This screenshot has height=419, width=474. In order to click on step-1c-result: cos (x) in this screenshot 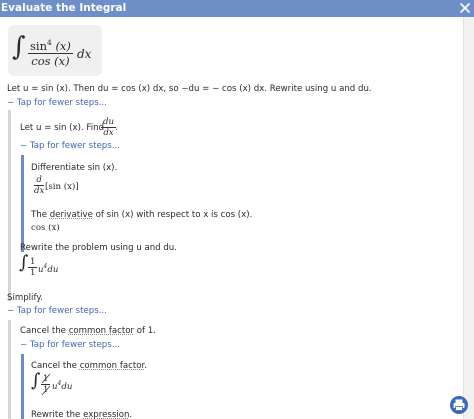, I will do `click(45, 228)`.